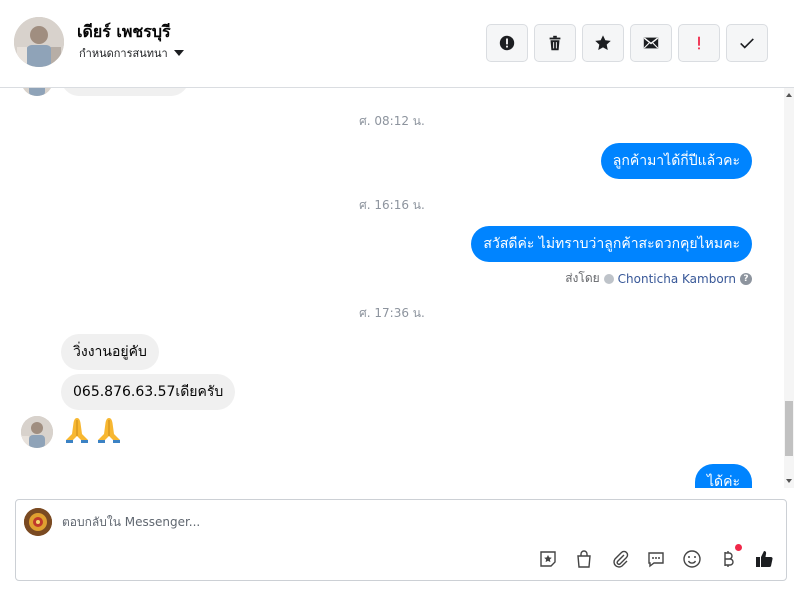 The height and width of the screenshot is (591, 794). I want to click on payment-button, so click(728, 559).